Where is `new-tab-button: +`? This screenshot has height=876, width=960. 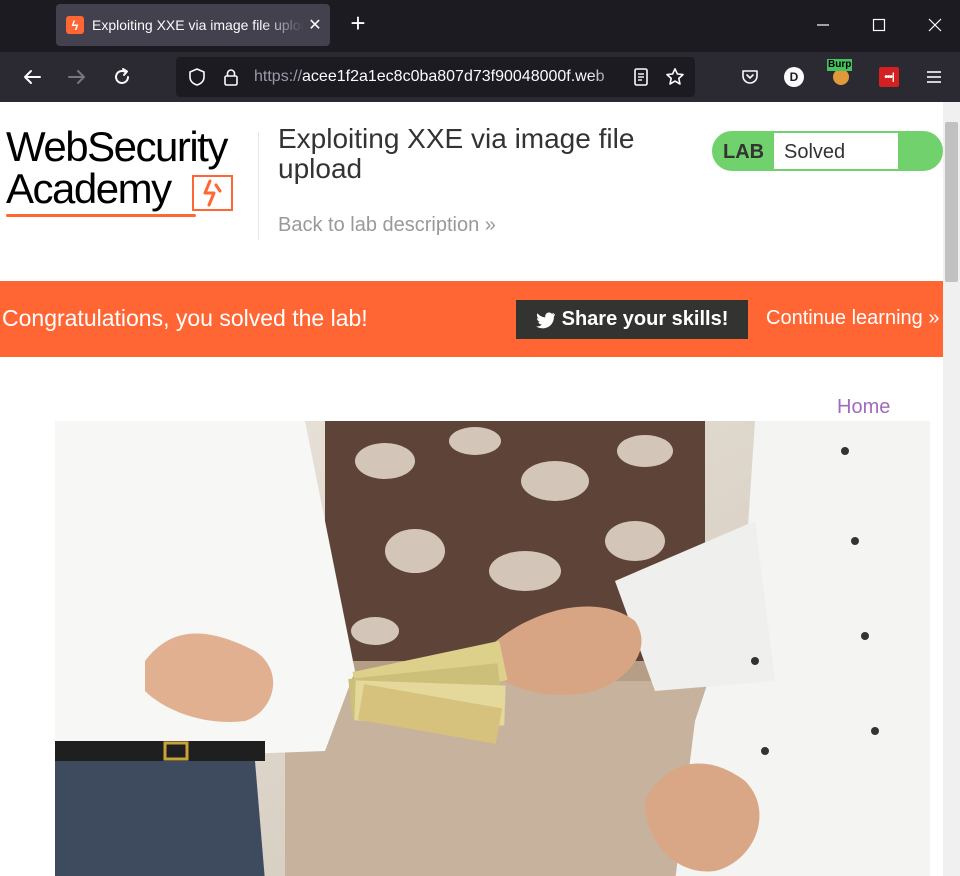
new-tab-button: + is located at coordinates (358, 24).